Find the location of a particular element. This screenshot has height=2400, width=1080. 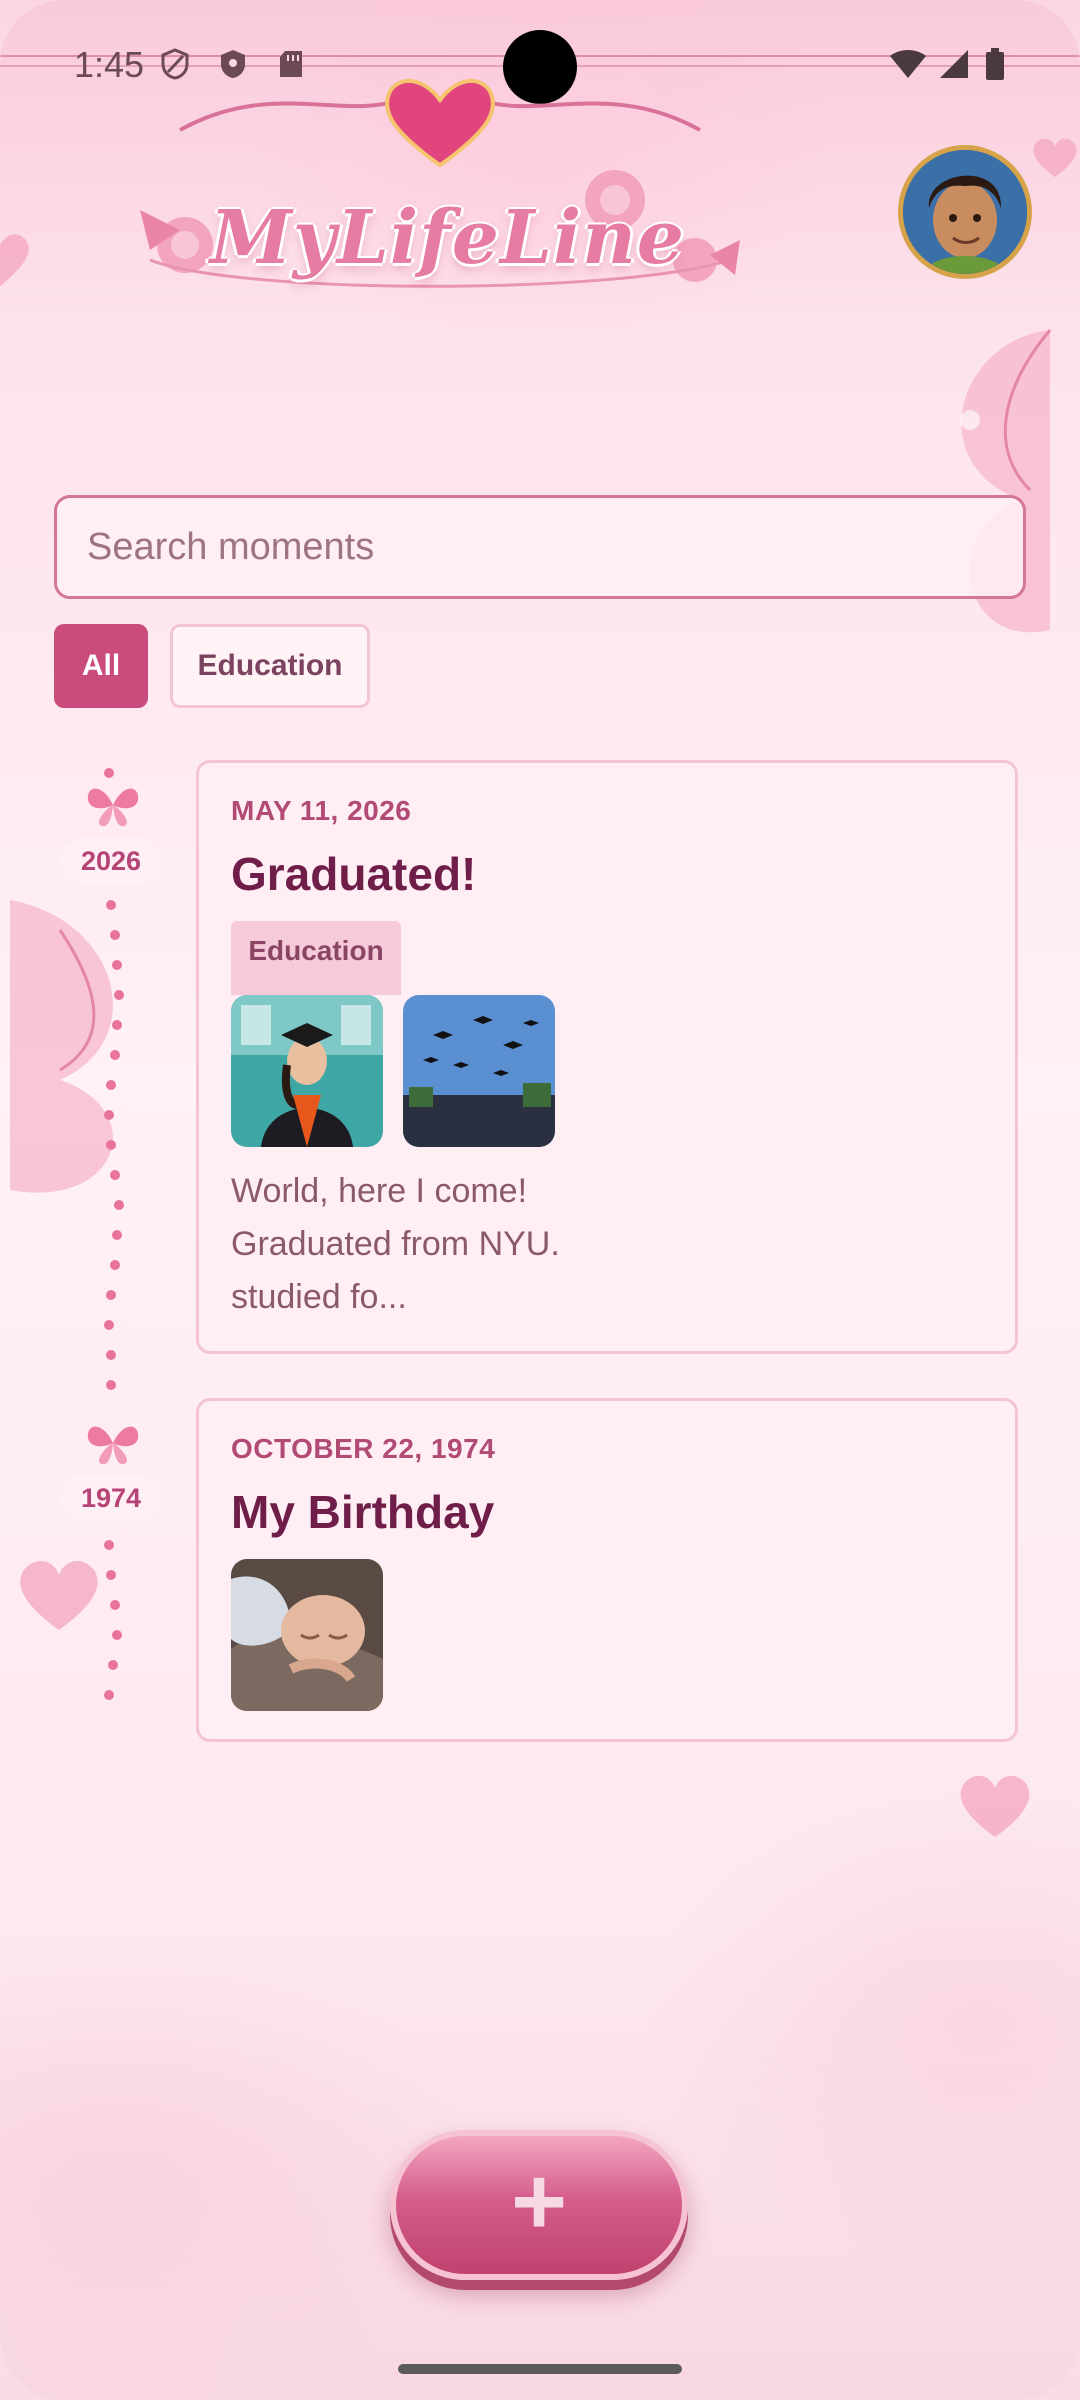

logo-ornament is located at coordinates (440, 183).